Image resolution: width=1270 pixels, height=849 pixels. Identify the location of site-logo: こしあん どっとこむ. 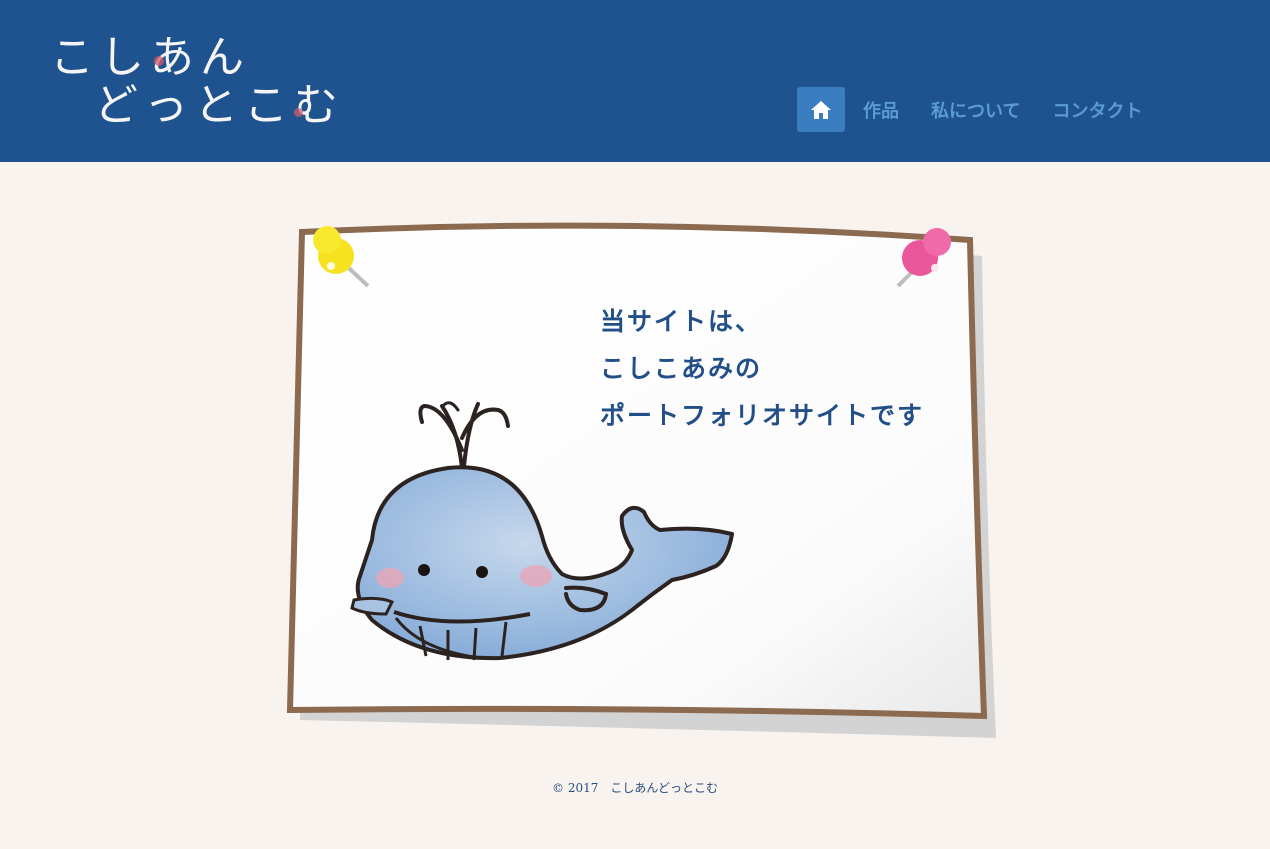
(200, 85).